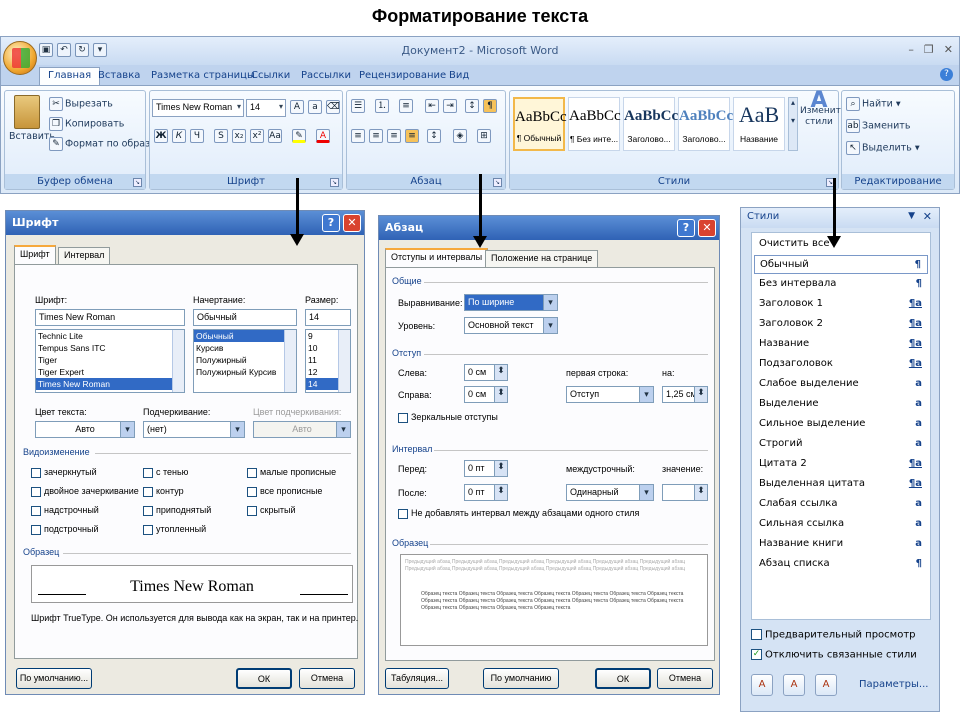 Image resolution: width=960 pixels, height=720 pixels. I want to click on find-button: ⌕ Найти ▾, so click(873, 104).